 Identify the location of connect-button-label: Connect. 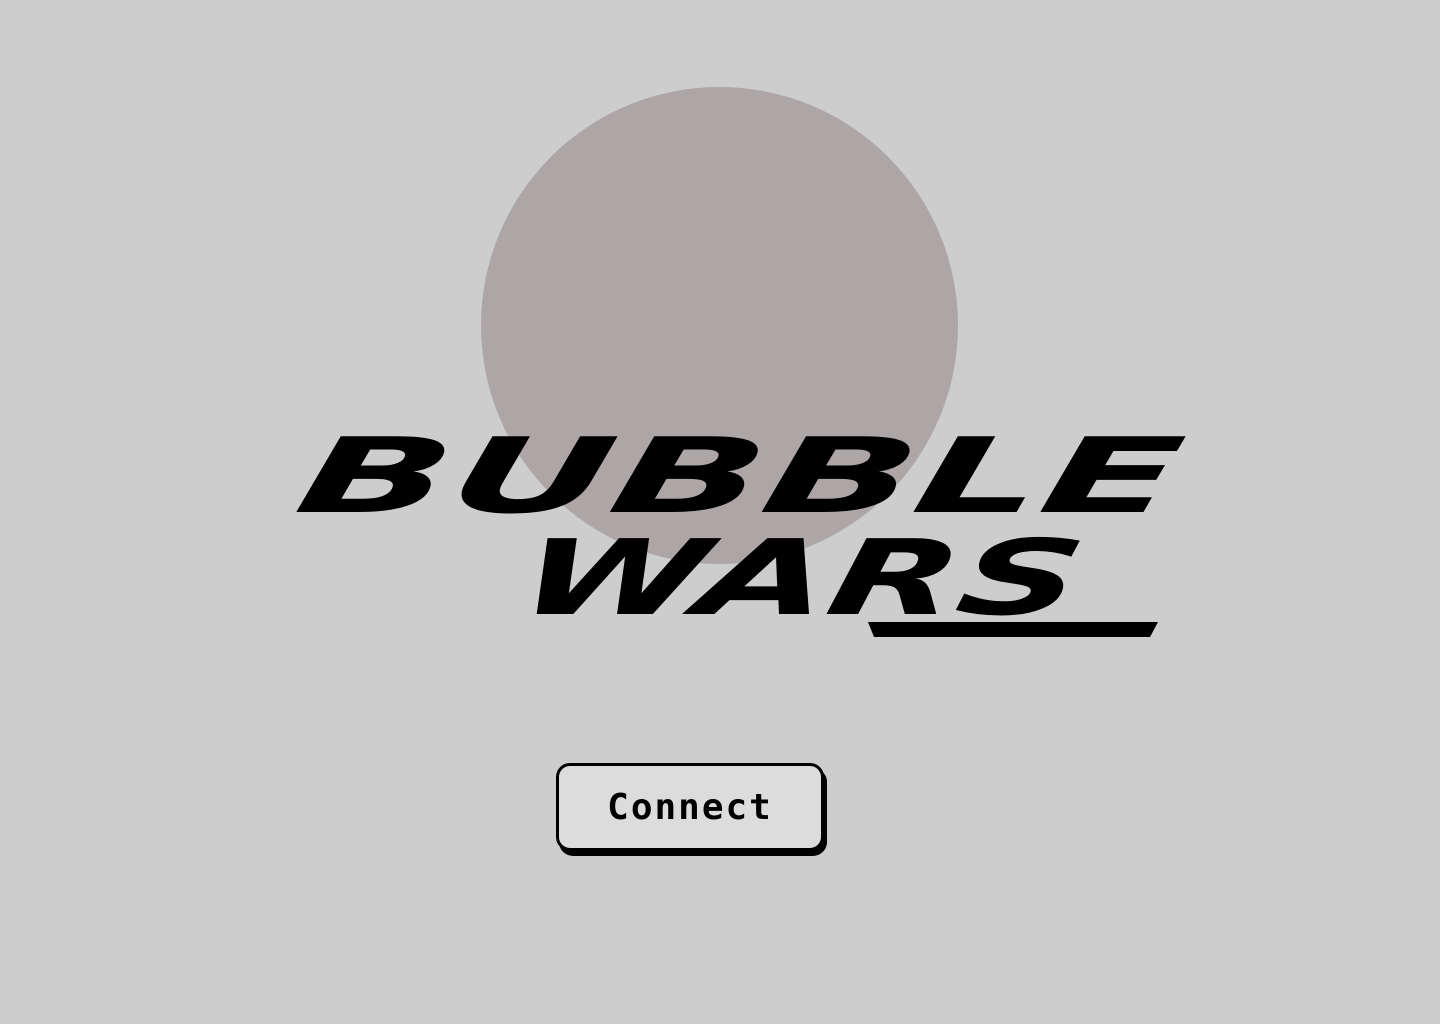
(690, 807).